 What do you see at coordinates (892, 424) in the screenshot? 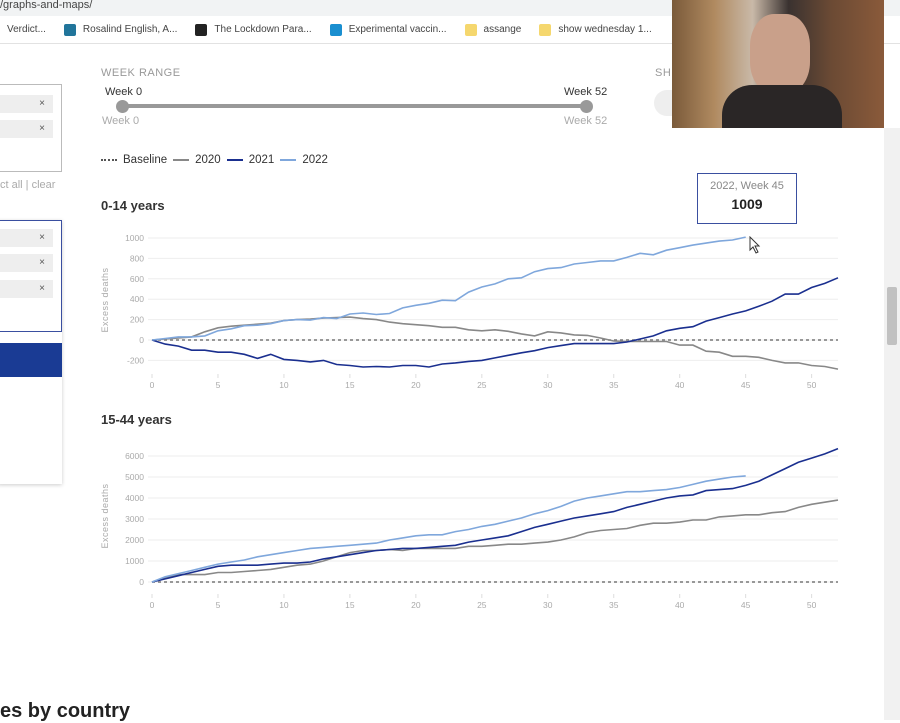
I see `page-scrollbar` at bounding box center [892, 424].